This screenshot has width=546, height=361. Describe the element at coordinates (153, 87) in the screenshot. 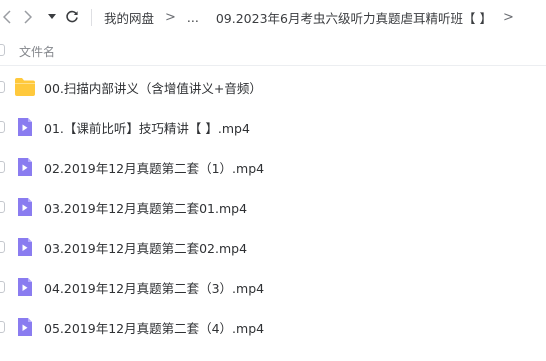

I see `folder-name: 00.扫描内部讲义（含增值讲义+音频）` at that location.